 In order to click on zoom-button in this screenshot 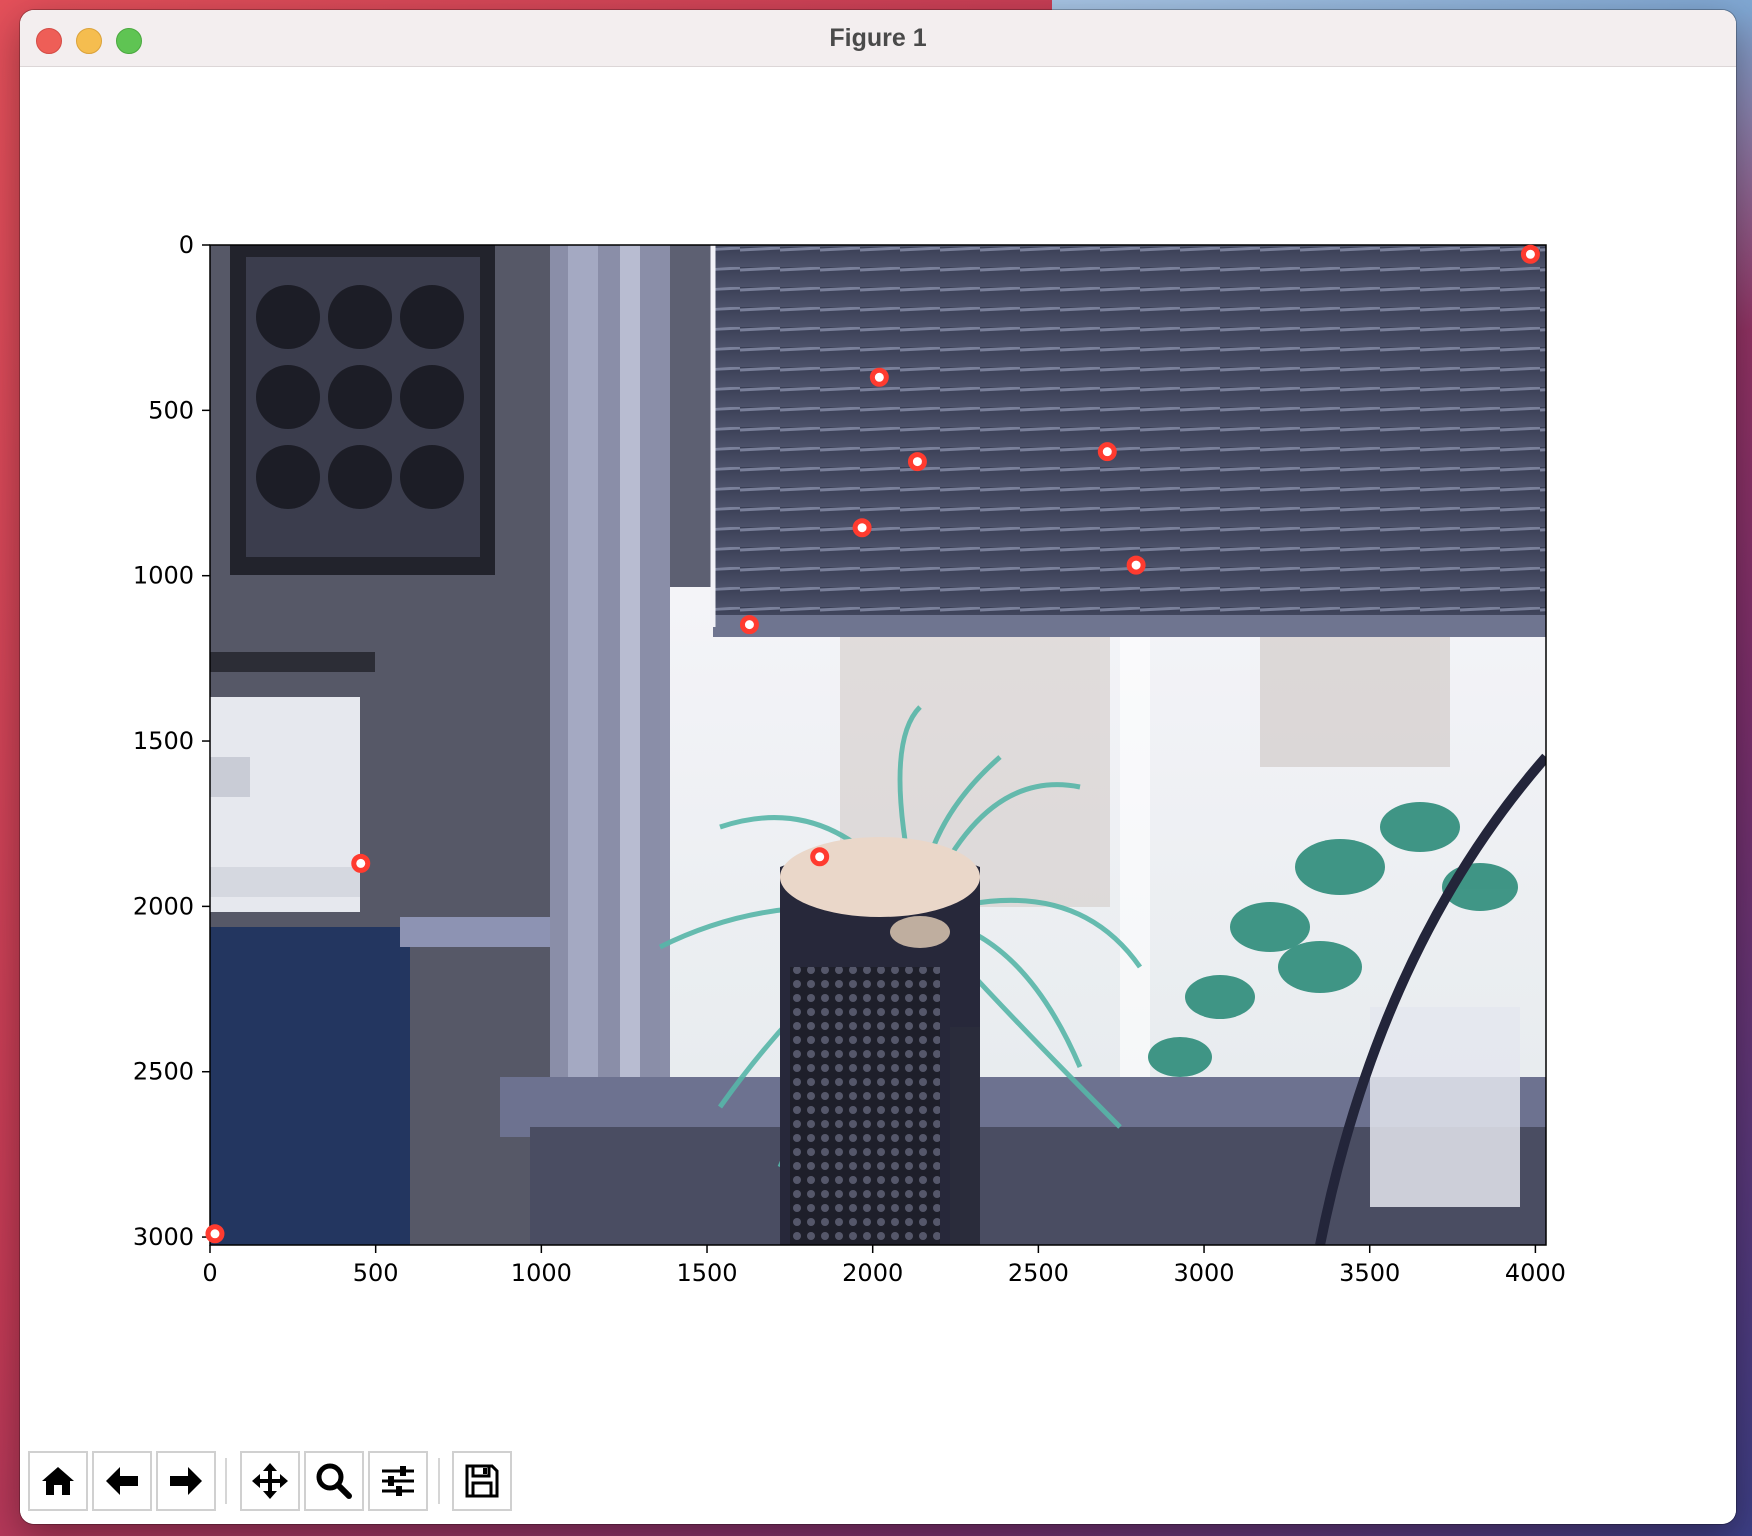, I will do `click(334, 1481)`.